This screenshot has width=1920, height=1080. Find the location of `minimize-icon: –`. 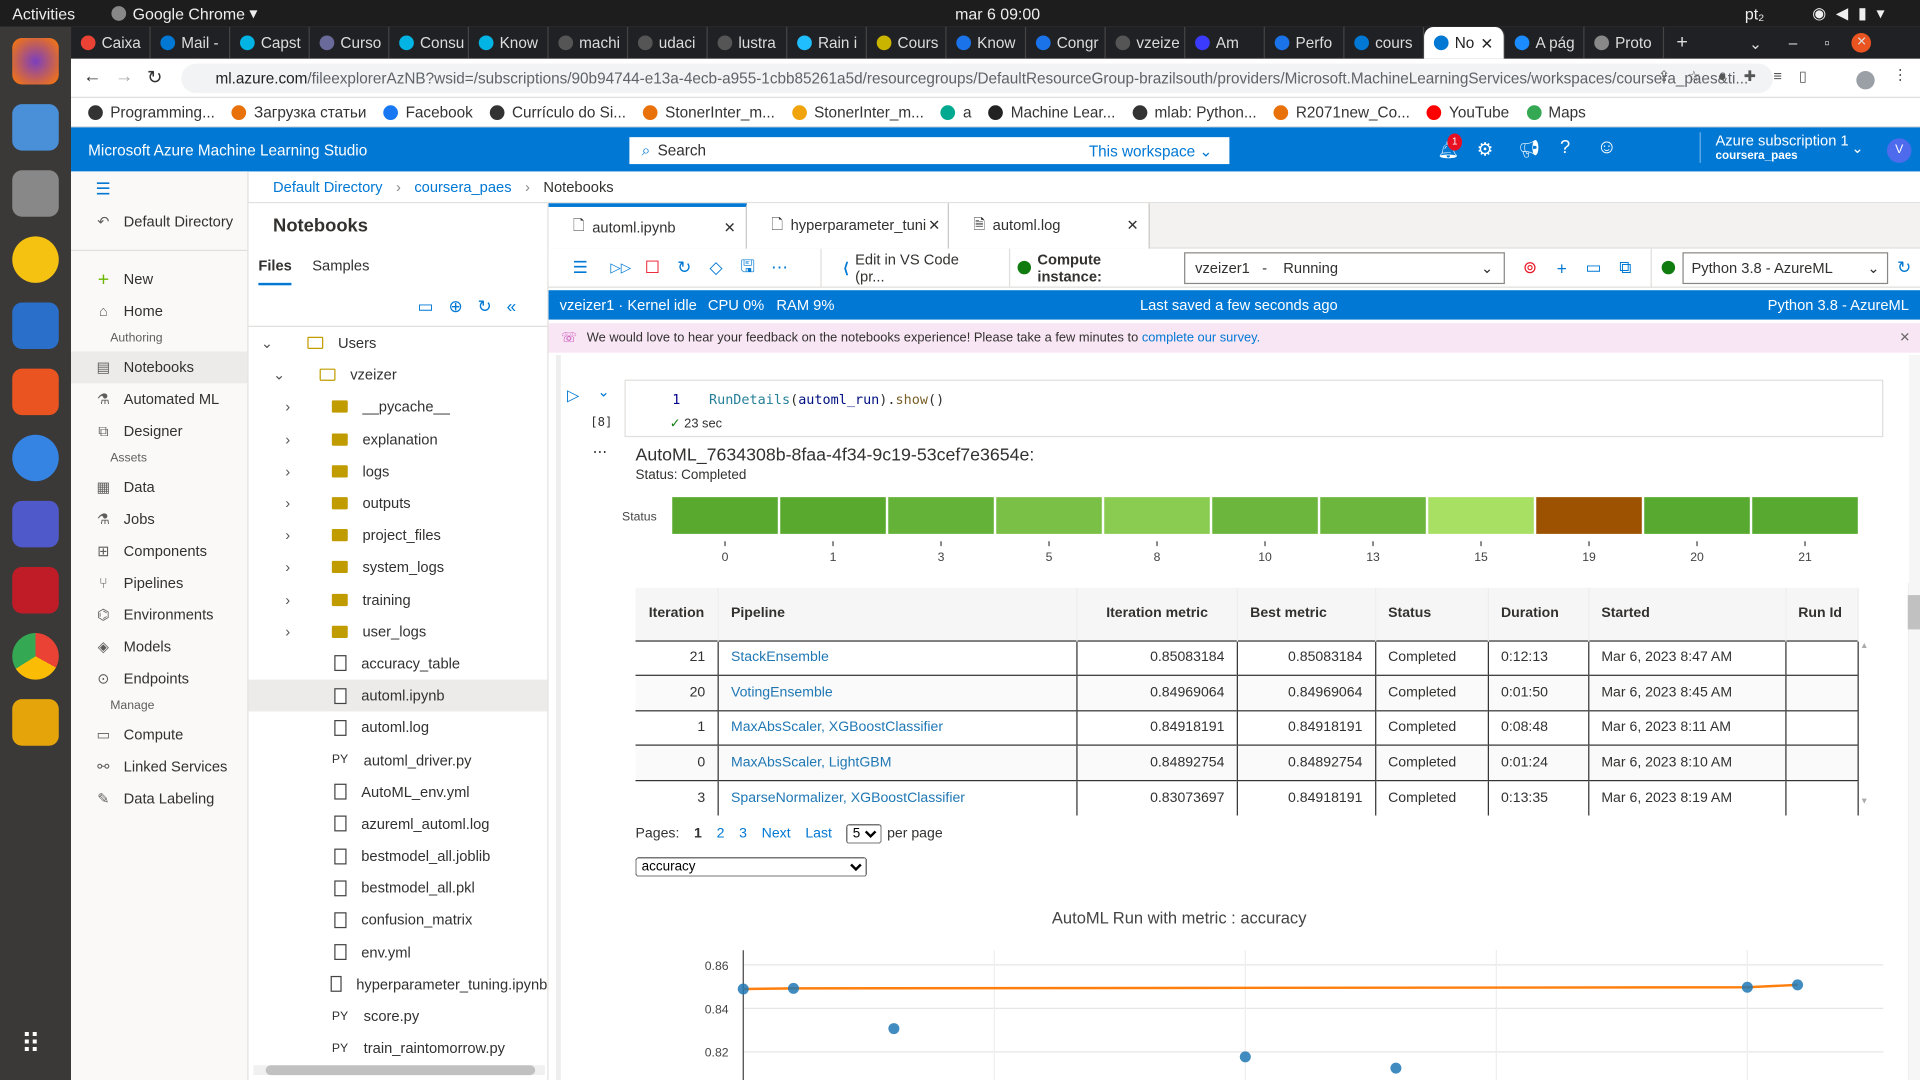

minimize-icon: – is located at coordinates (1793, 42).